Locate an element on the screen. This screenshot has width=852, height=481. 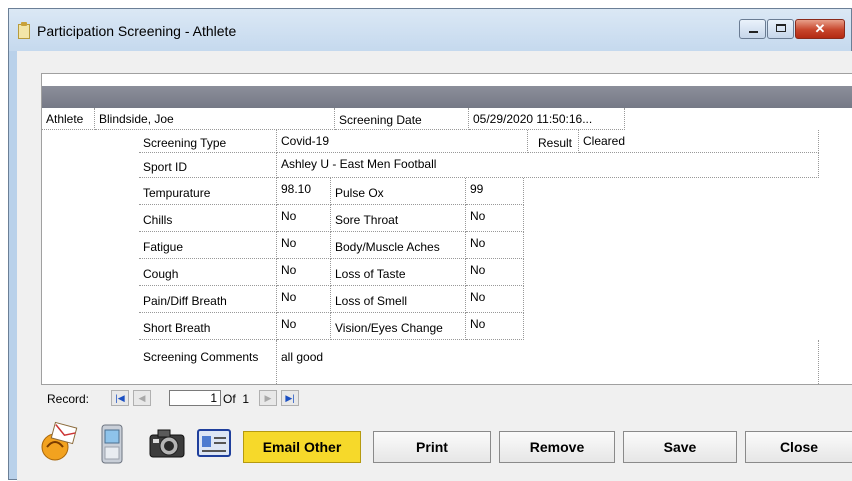
minimize-button is located at coordinates (752, 29).